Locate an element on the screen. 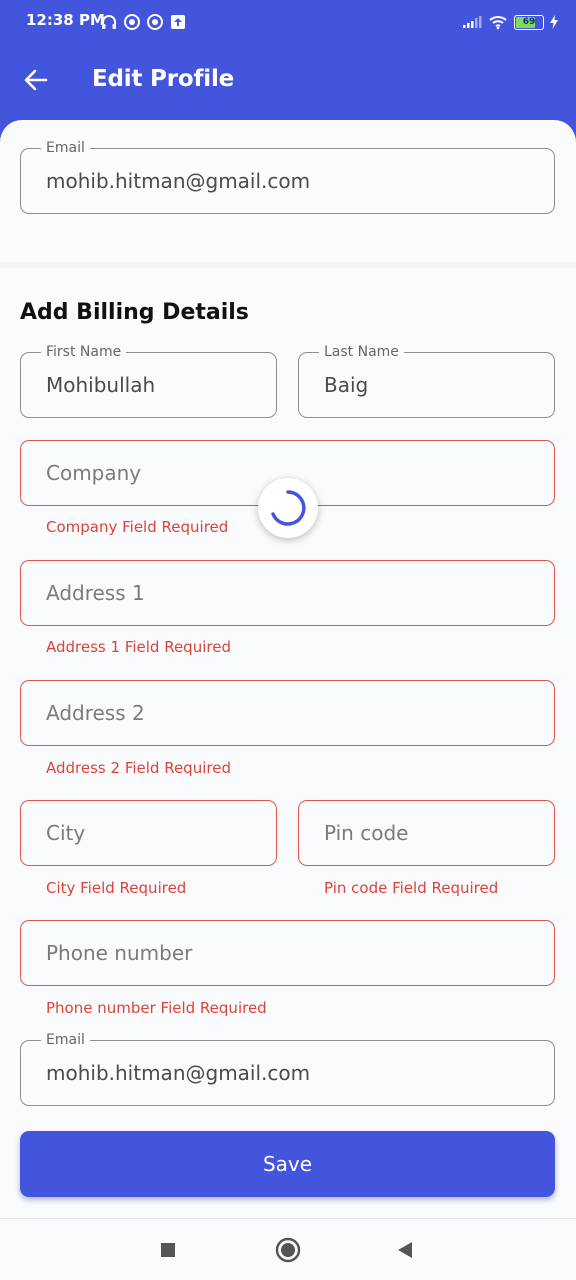  address1-error: Address 1 Field Required is located at coordinates (138, 647).